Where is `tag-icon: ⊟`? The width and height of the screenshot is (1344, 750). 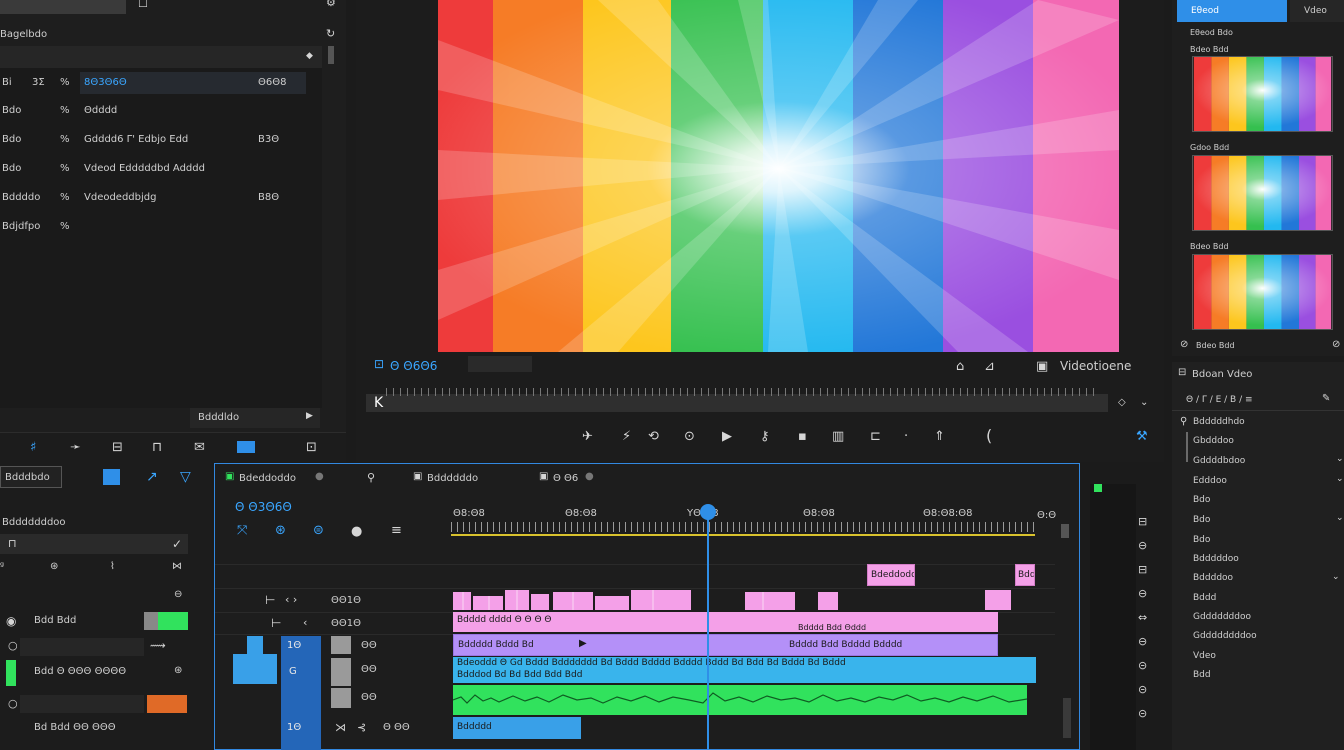 tag-icon: ⊟ is located at coordinates (117, 447).